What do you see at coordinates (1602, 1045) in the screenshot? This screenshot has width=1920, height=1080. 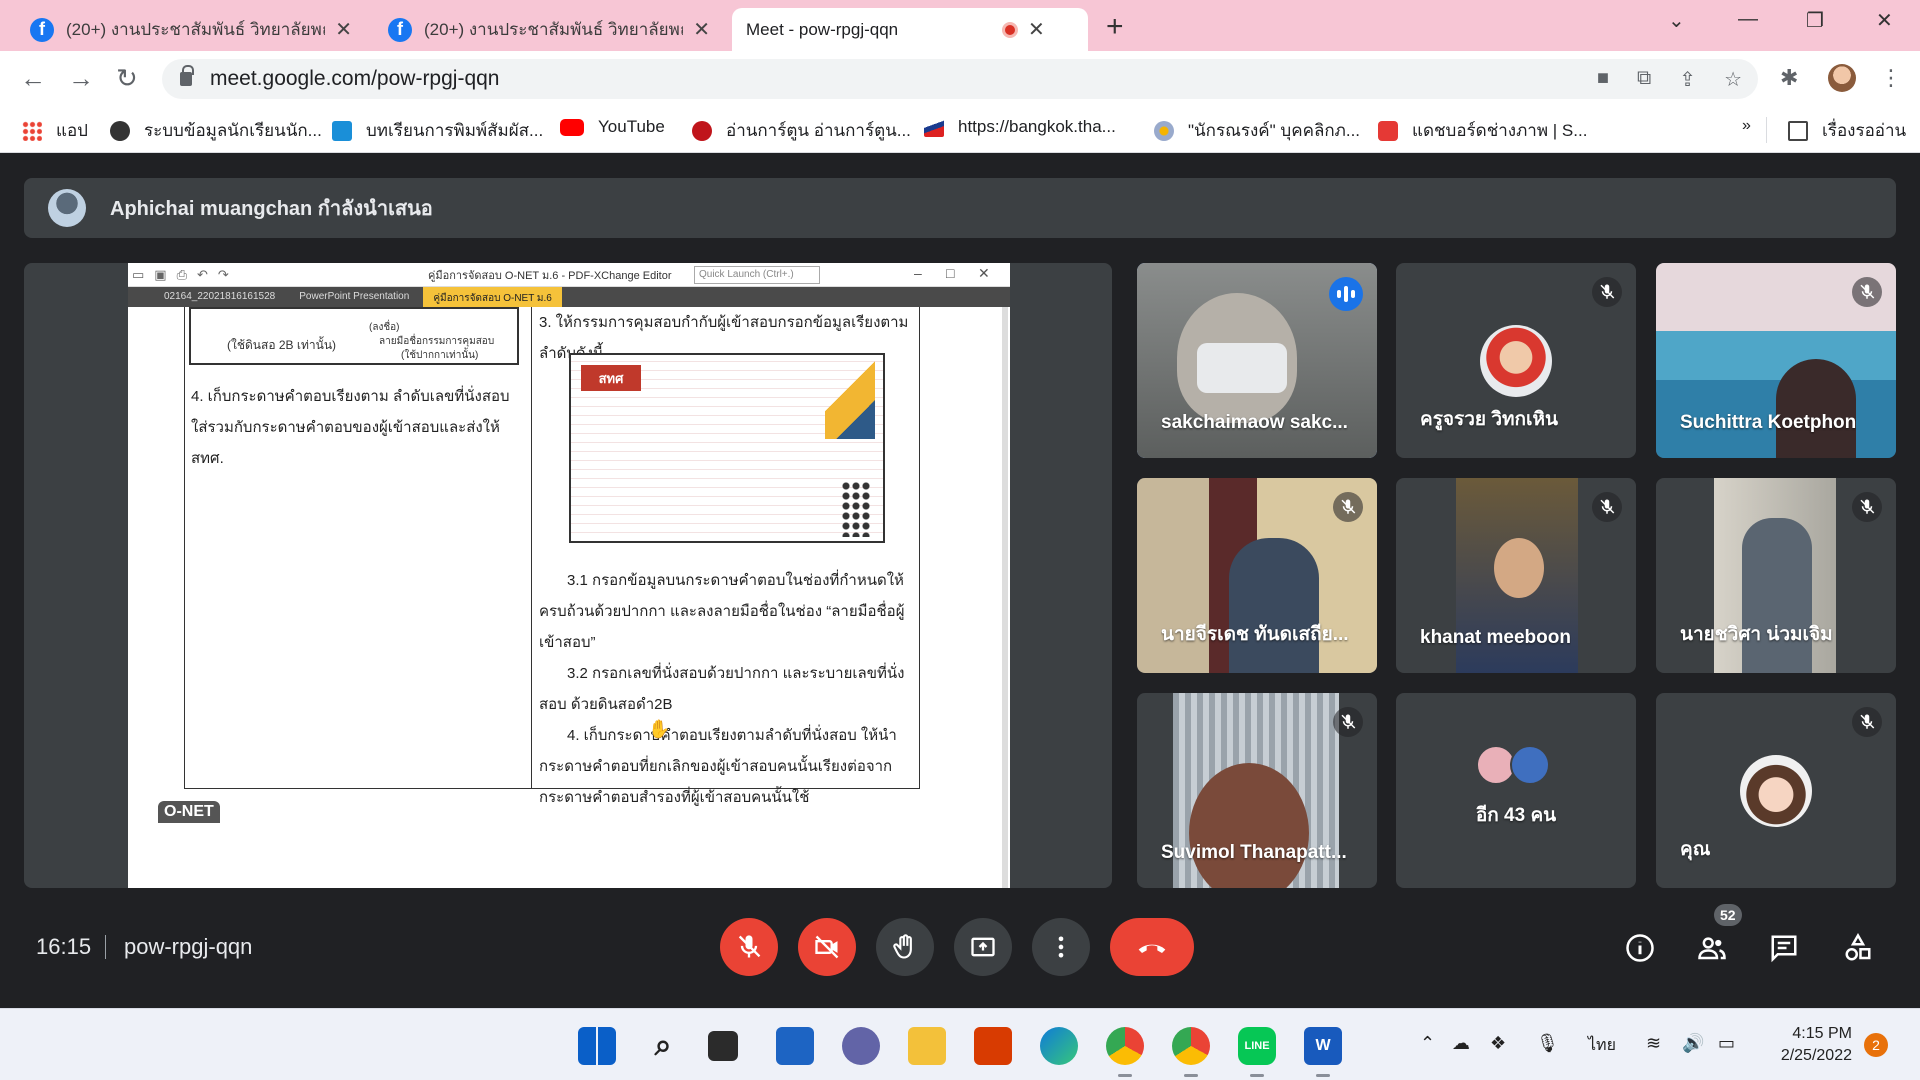 I see `input-language: ไทย` at bounding box center [1602, 1045].